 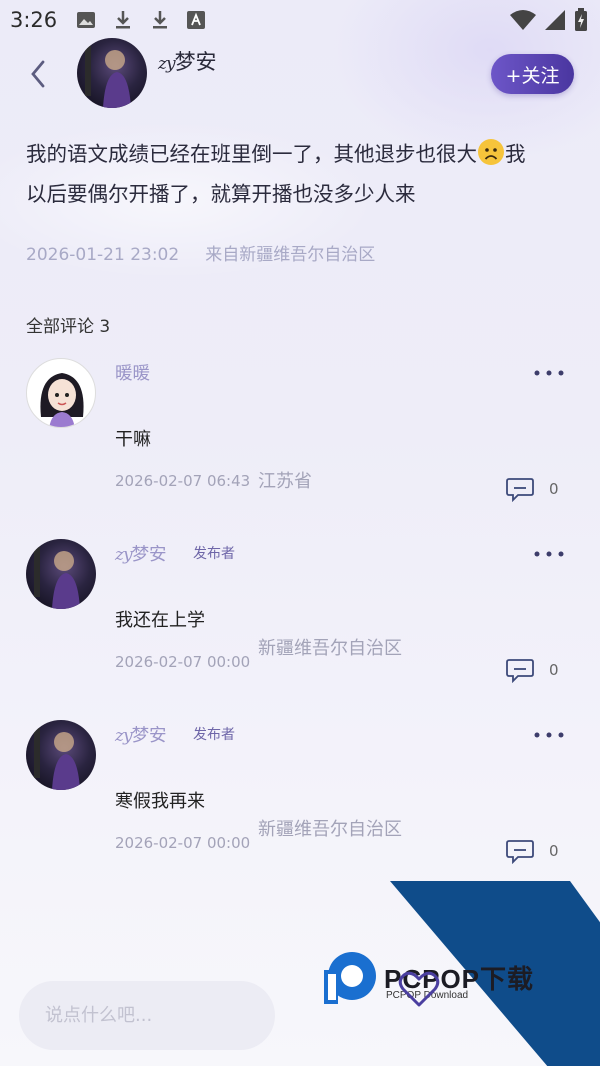 I want to click on wifi-icon, so click(x=523, y=20).